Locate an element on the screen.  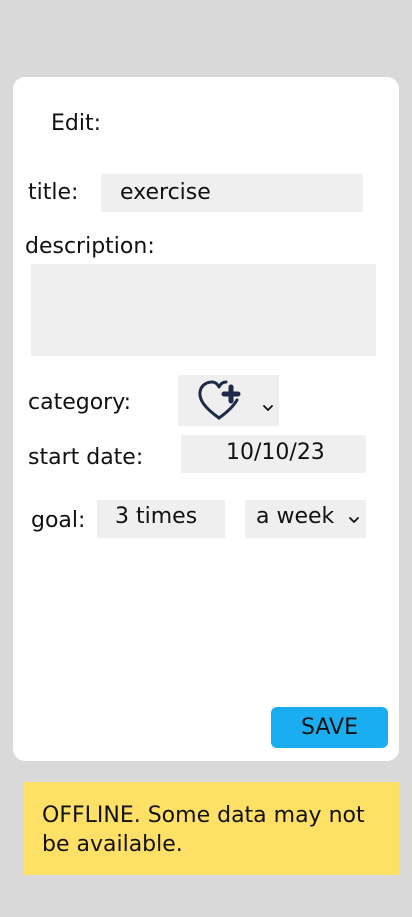
start-date-input: 10/10/23 is located at coordinates (273, 454).